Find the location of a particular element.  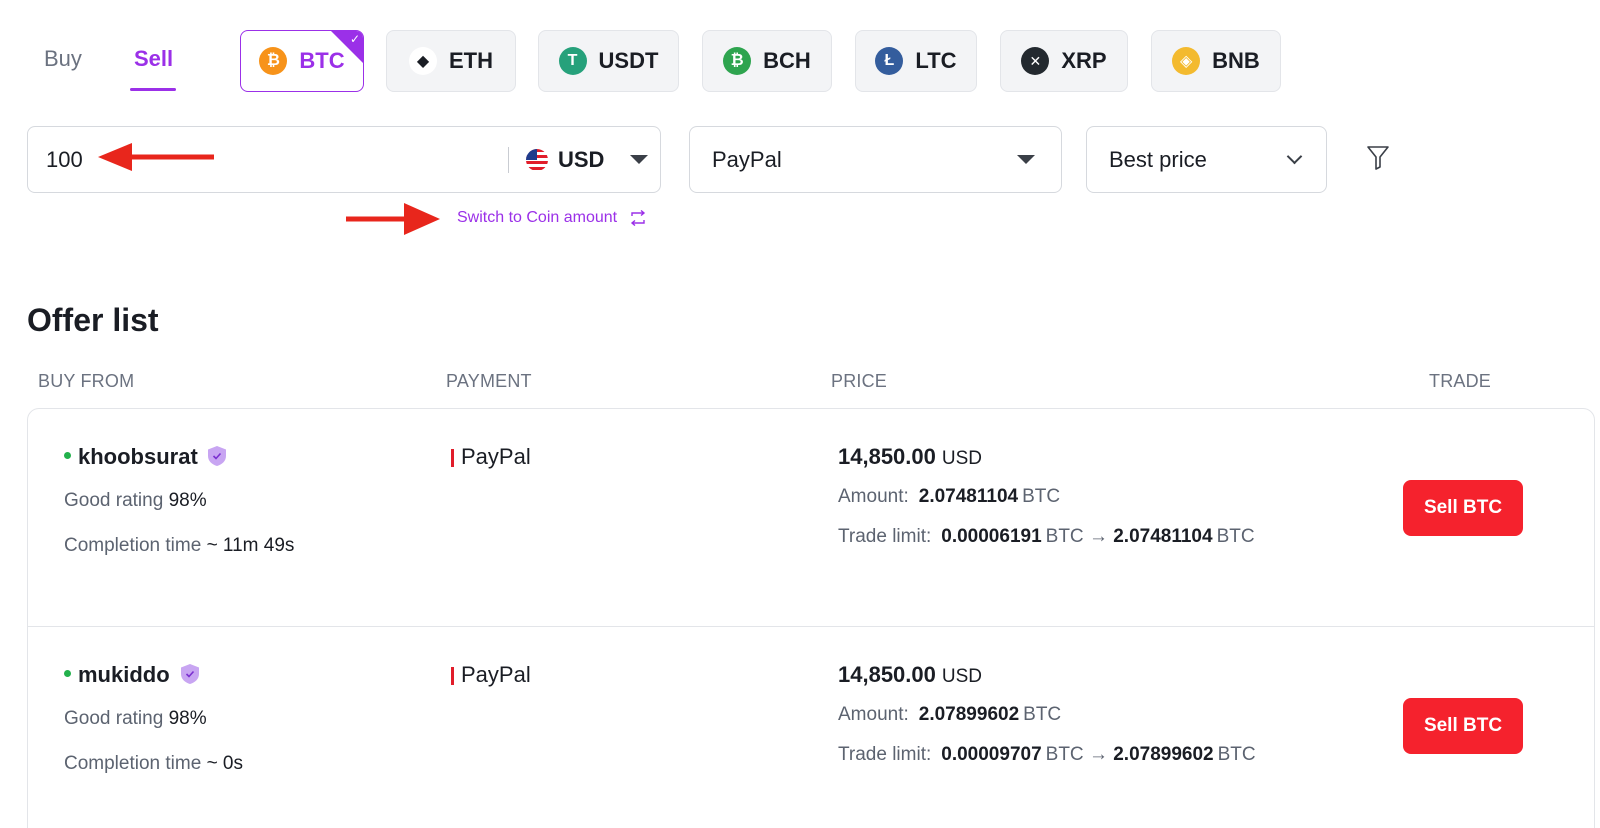

payment-method-value: PayPal is located at coordinates (747, 159).